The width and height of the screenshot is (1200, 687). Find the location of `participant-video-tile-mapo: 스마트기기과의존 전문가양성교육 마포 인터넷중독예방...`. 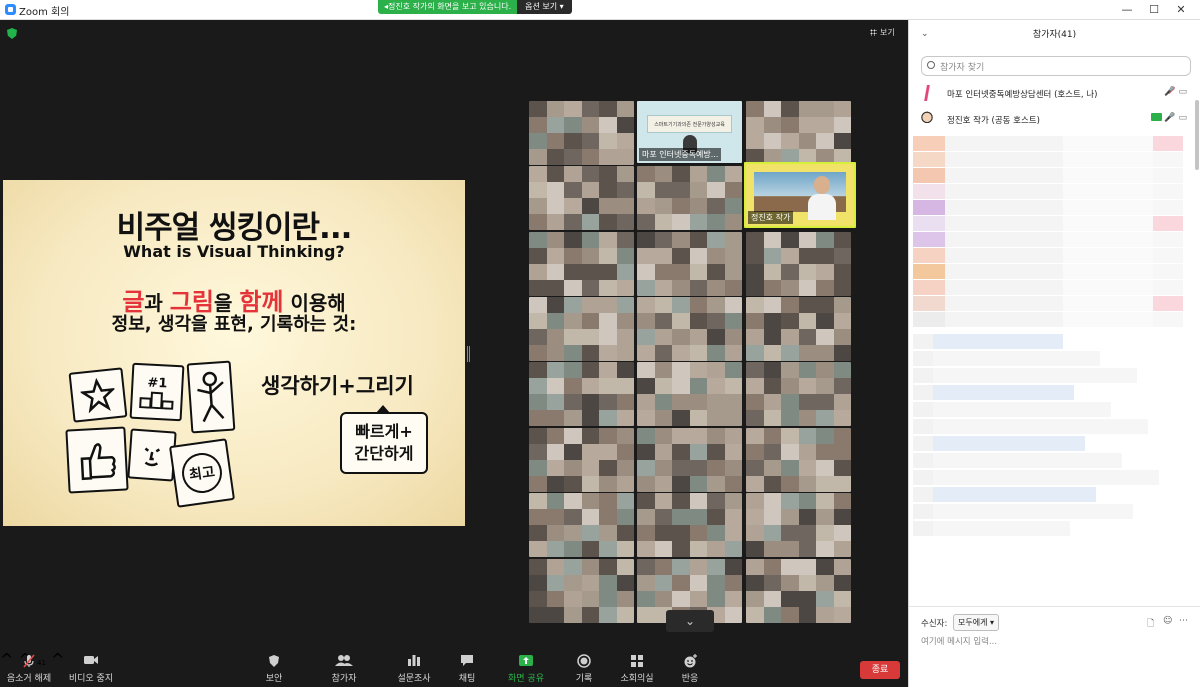

participant-video-tile-mapo: 스마트기기과의존 전문가양성교육 마포 인터넷중독예방... is located at coordinates (689, 132).